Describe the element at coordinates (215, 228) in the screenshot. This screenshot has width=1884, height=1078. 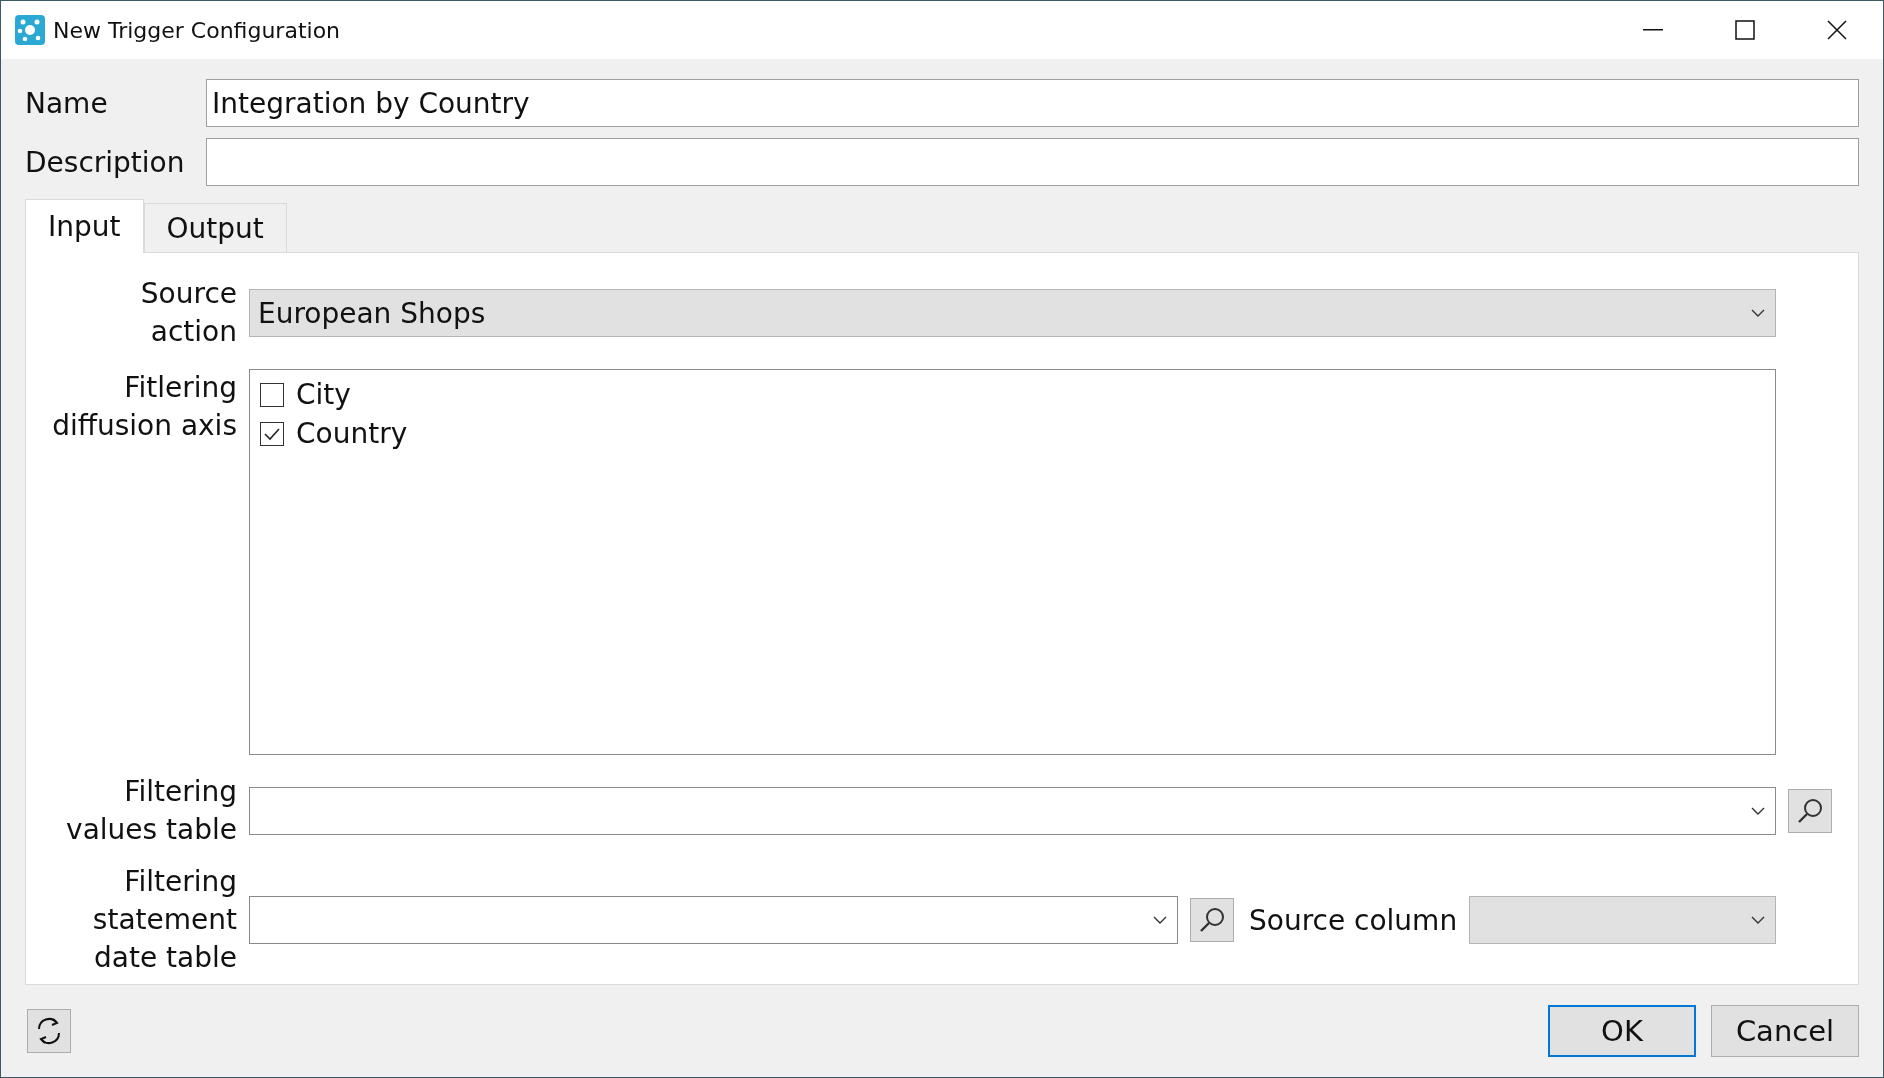
I see `tab: Output` at that location.